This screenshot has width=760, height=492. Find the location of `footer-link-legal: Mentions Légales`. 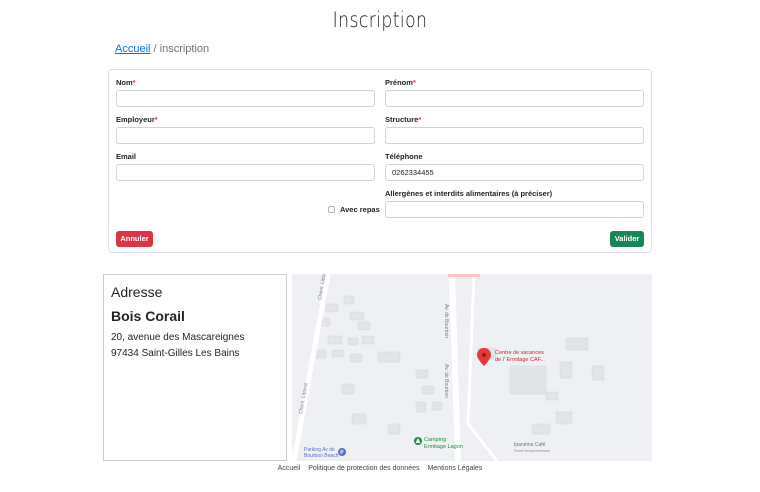

footer-link-legal: Mentions Légales is located at coordinates (454, 468).